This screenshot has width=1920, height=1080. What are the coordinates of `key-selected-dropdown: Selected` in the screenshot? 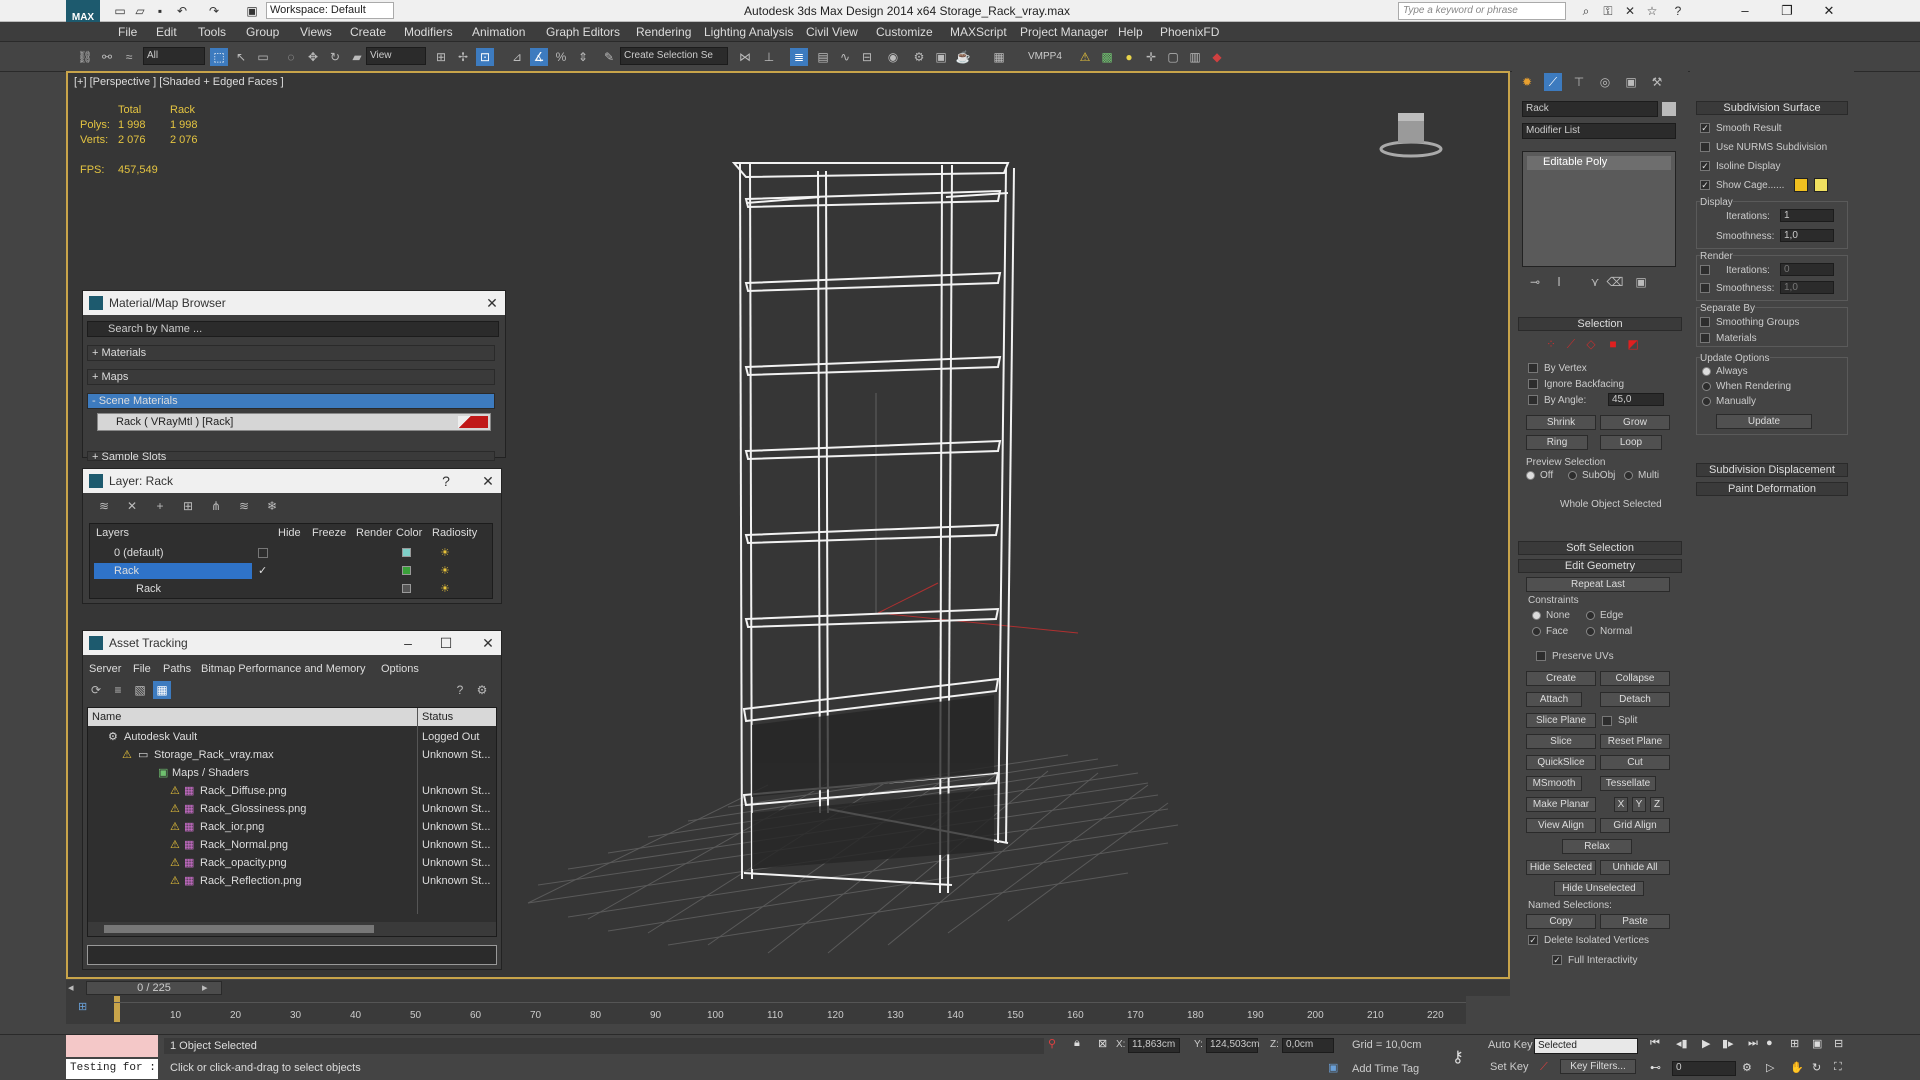 It's located at (1586, 1046).